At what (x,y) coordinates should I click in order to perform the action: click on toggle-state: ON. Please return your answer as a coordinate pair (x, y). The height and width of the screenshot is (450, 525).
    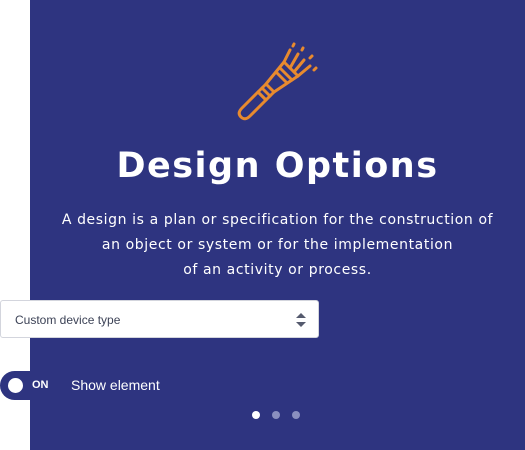
    Looking at the image, I should click on (40, 385).